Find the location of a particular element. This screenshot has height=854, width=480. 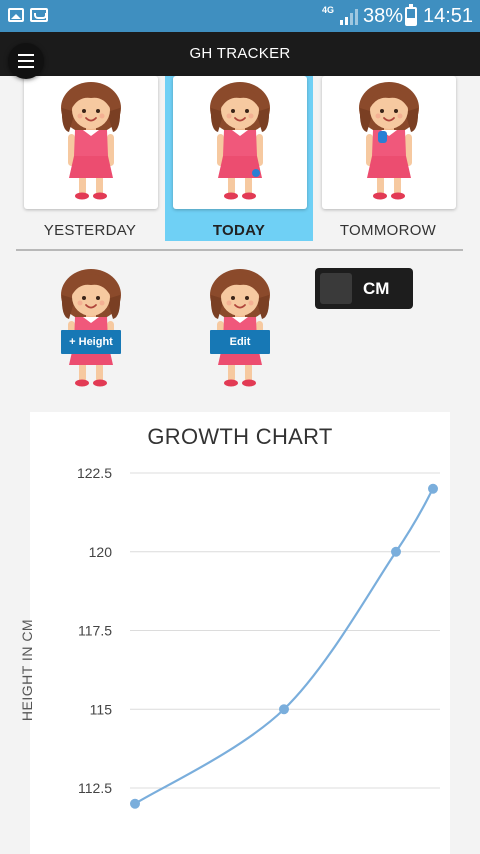

menu-icon is located at coordinates (26, 55).